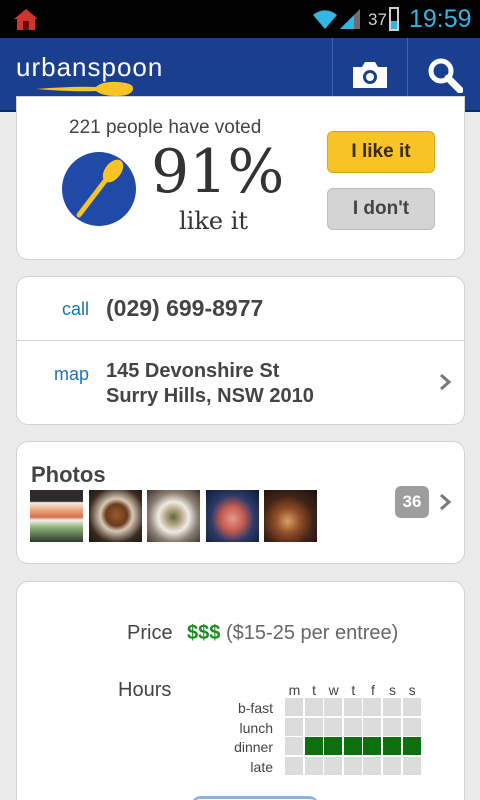 This screenshot has width=480, height=800. Describe the element at coordinates (76, 309) in the screenshot. I see `call-label: call` at that location.